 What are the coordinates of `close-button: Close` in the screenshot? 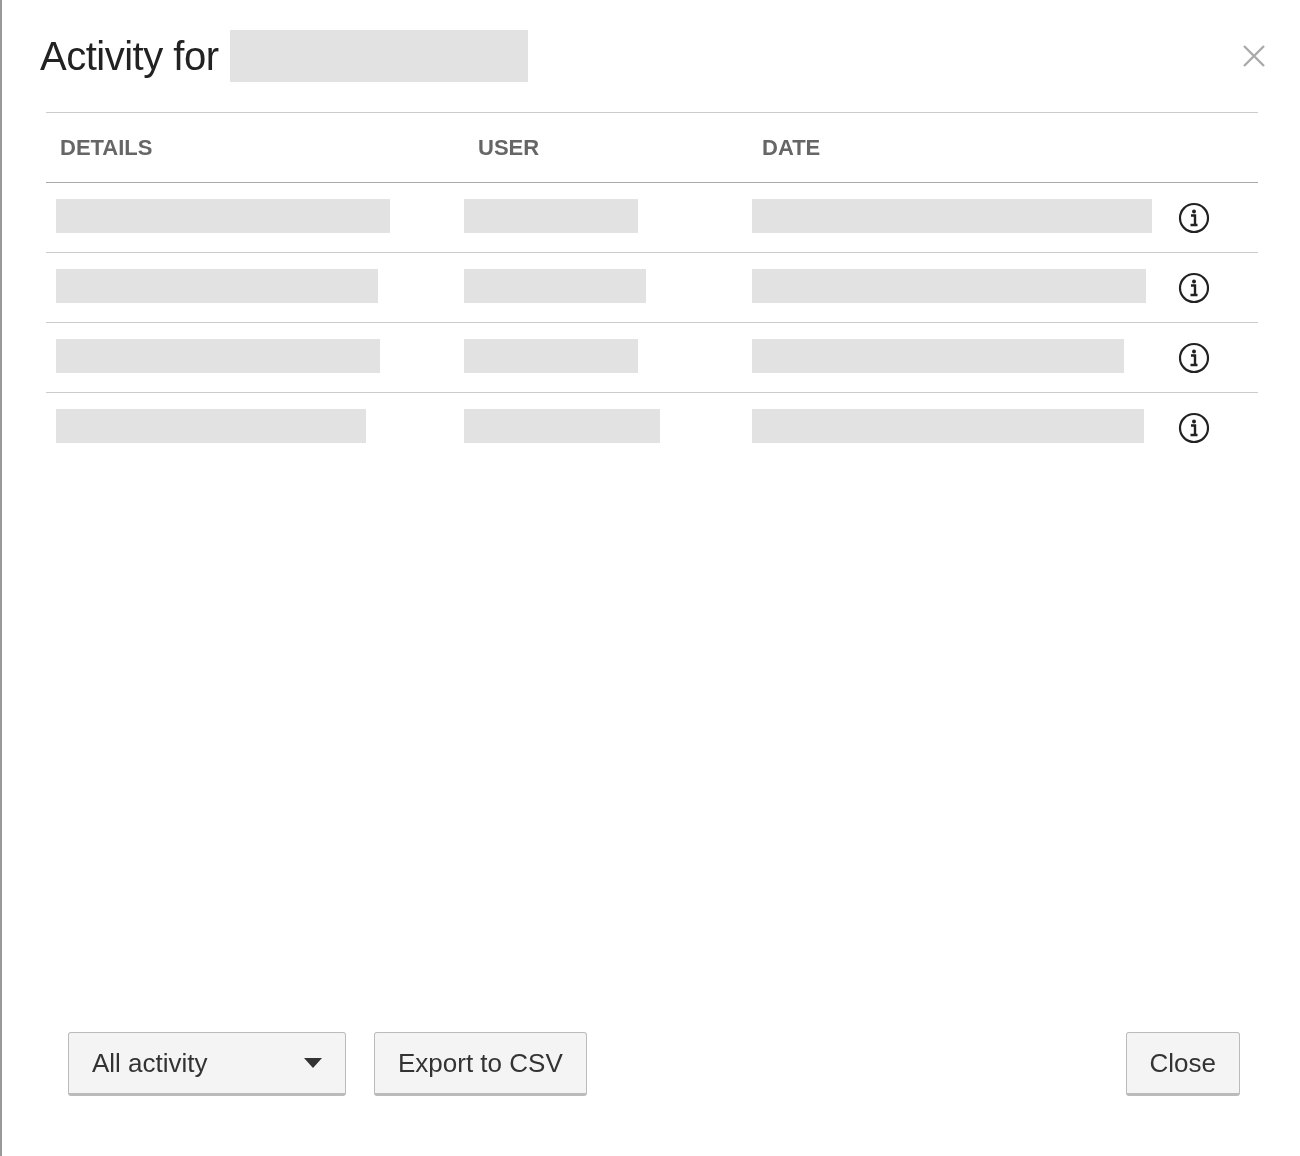 It's located at (1182, 1064).